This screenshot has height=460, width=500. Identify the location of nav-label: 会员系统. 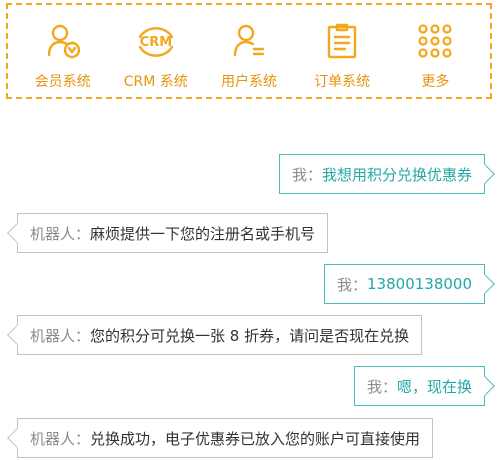
(62, 82).